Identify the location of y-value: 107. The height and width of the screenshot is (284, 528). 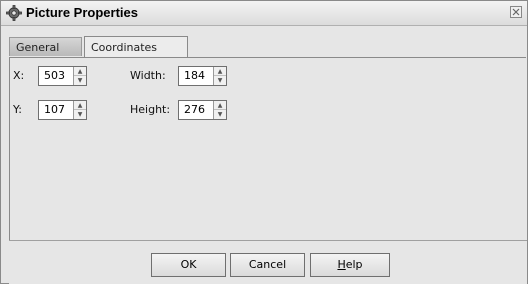
(54, 109).